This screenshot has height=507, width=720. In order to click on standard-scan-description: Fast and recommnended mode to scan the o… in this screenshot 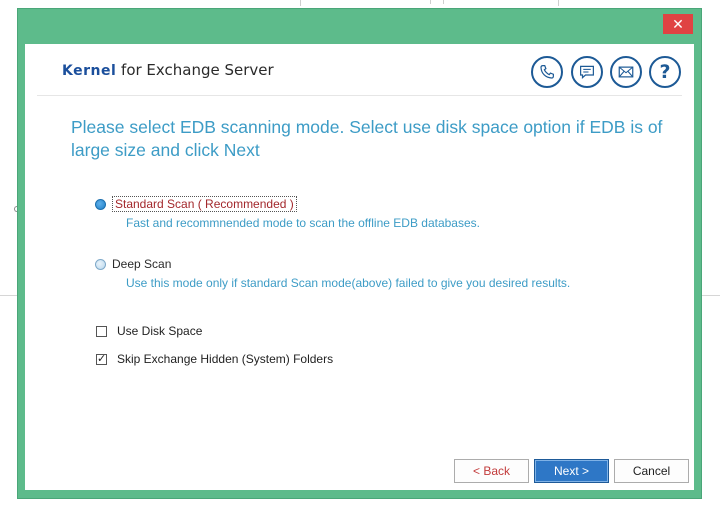, I will do `click(303, 223)`.